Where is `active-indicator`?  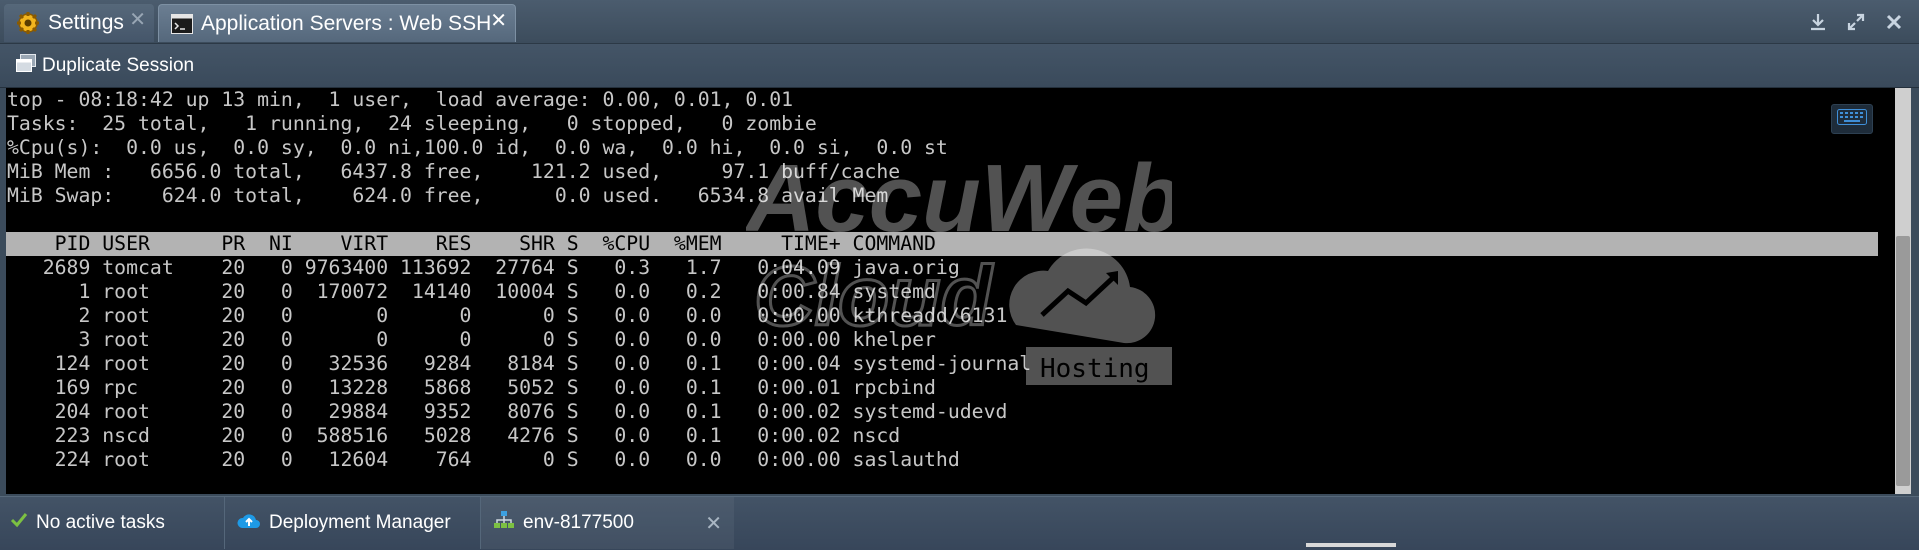
active-indicator is located at coordinates (1351, 545).